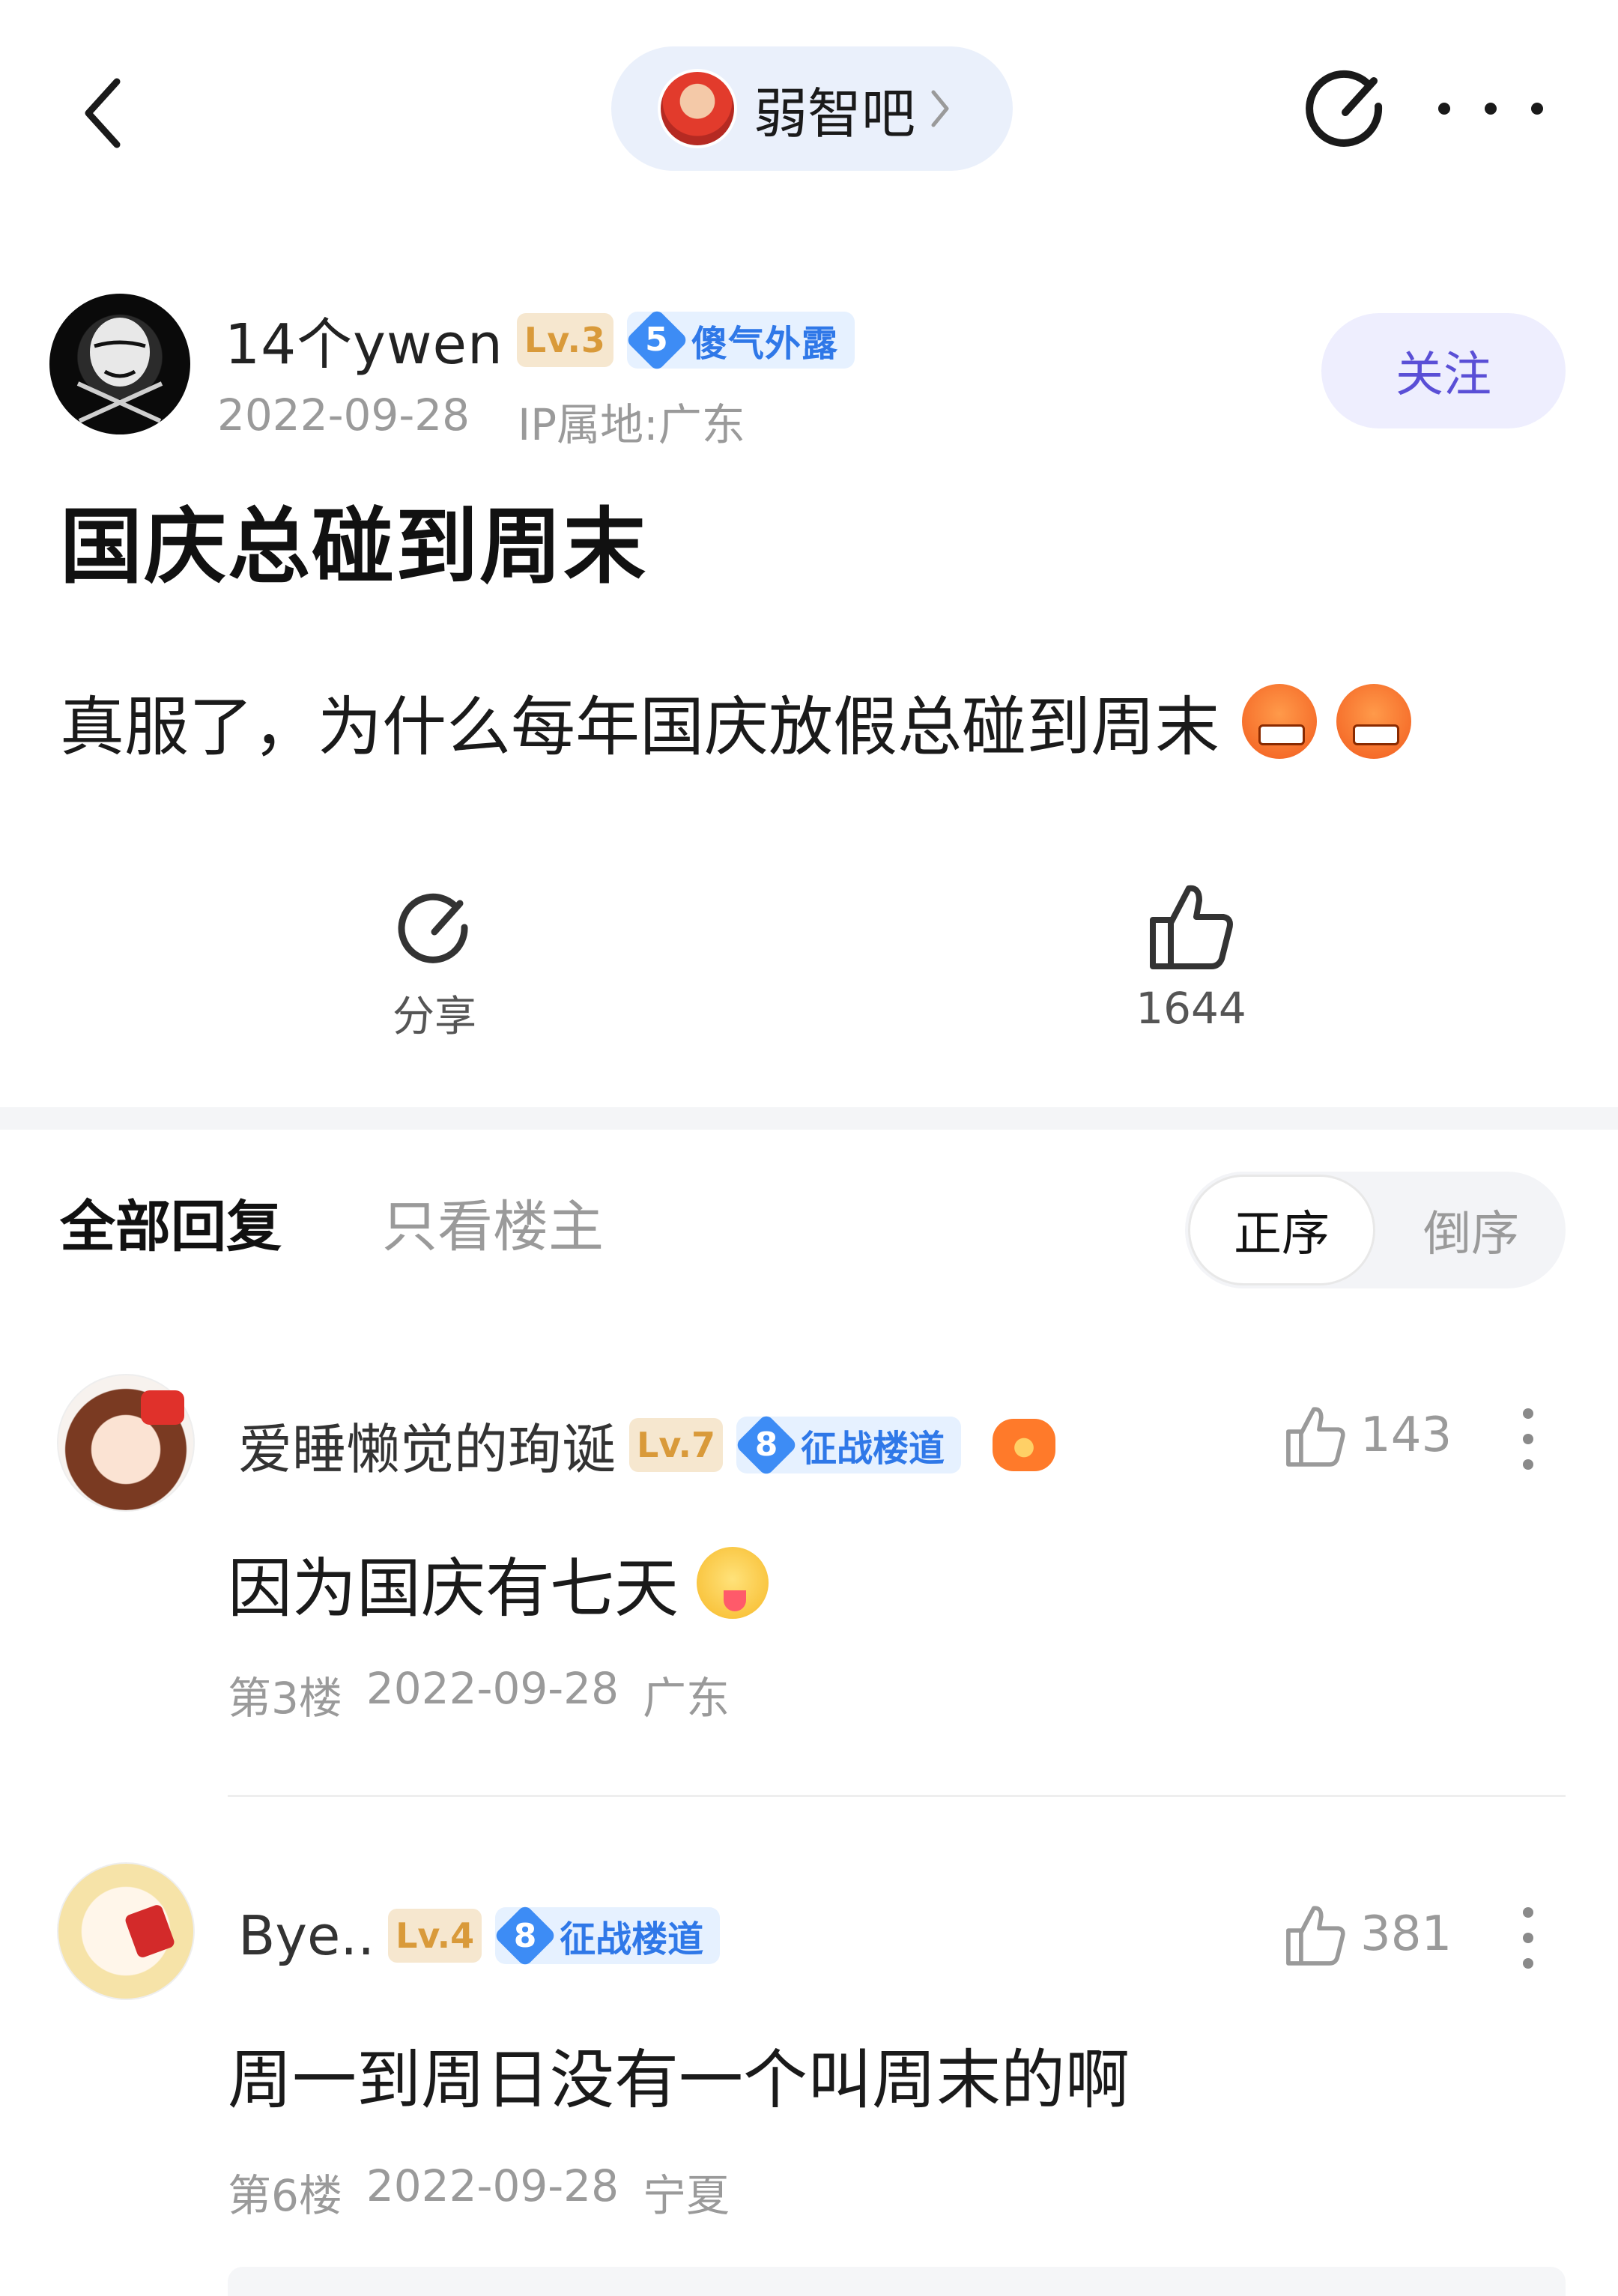 This screenshot has height=2296, width=1618. I want to click on level-badge: Lv.3, so click(564, 339).